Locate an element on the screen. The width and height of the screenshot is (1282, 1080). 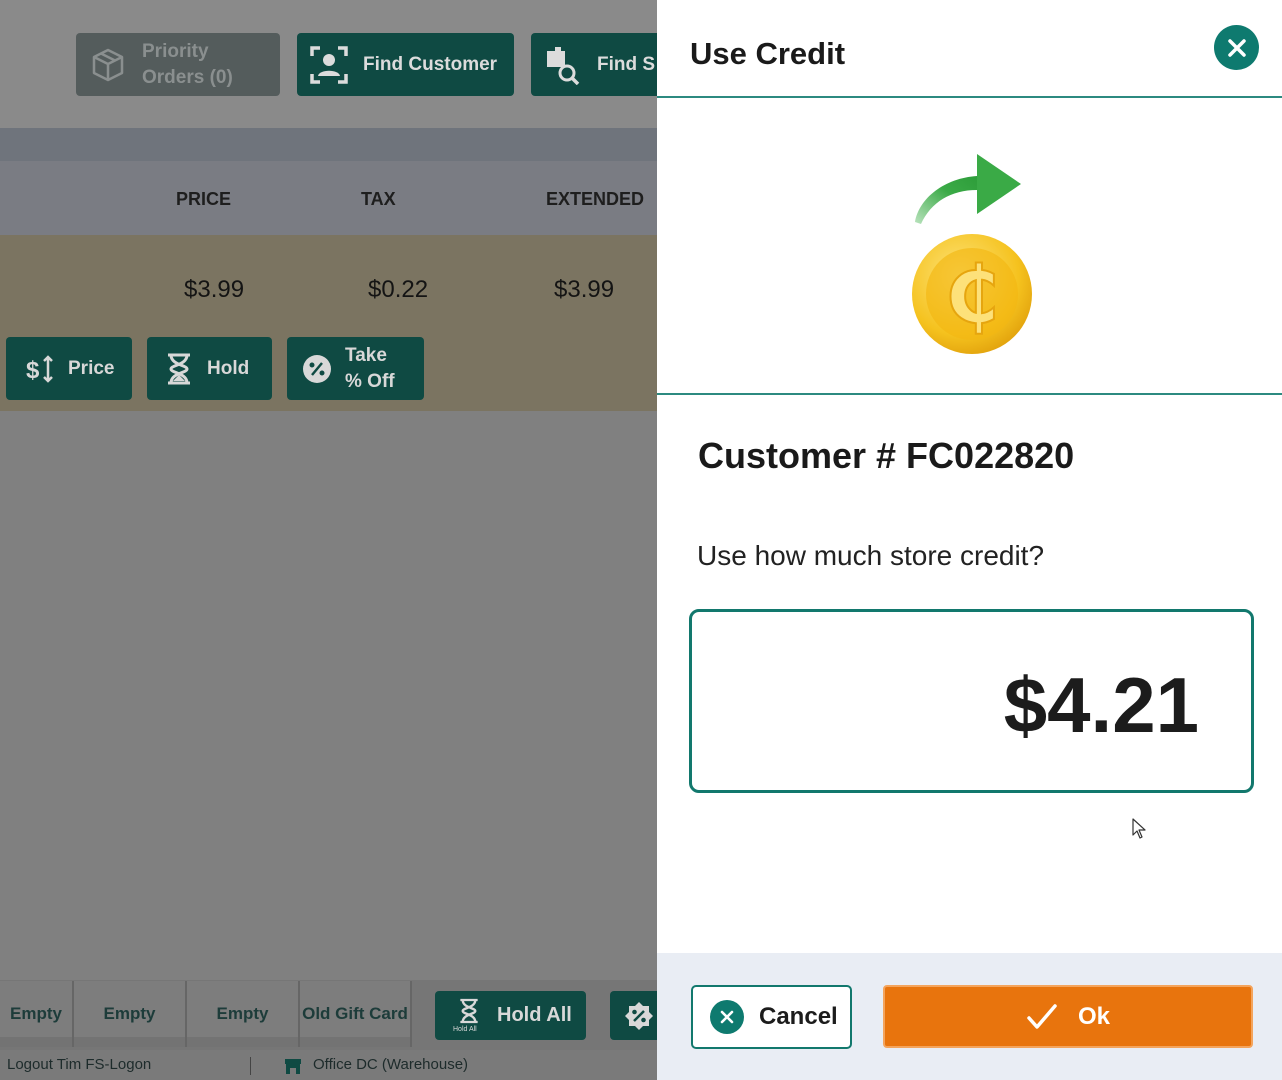
discount-all-button is located at coordinates (633, 1015).